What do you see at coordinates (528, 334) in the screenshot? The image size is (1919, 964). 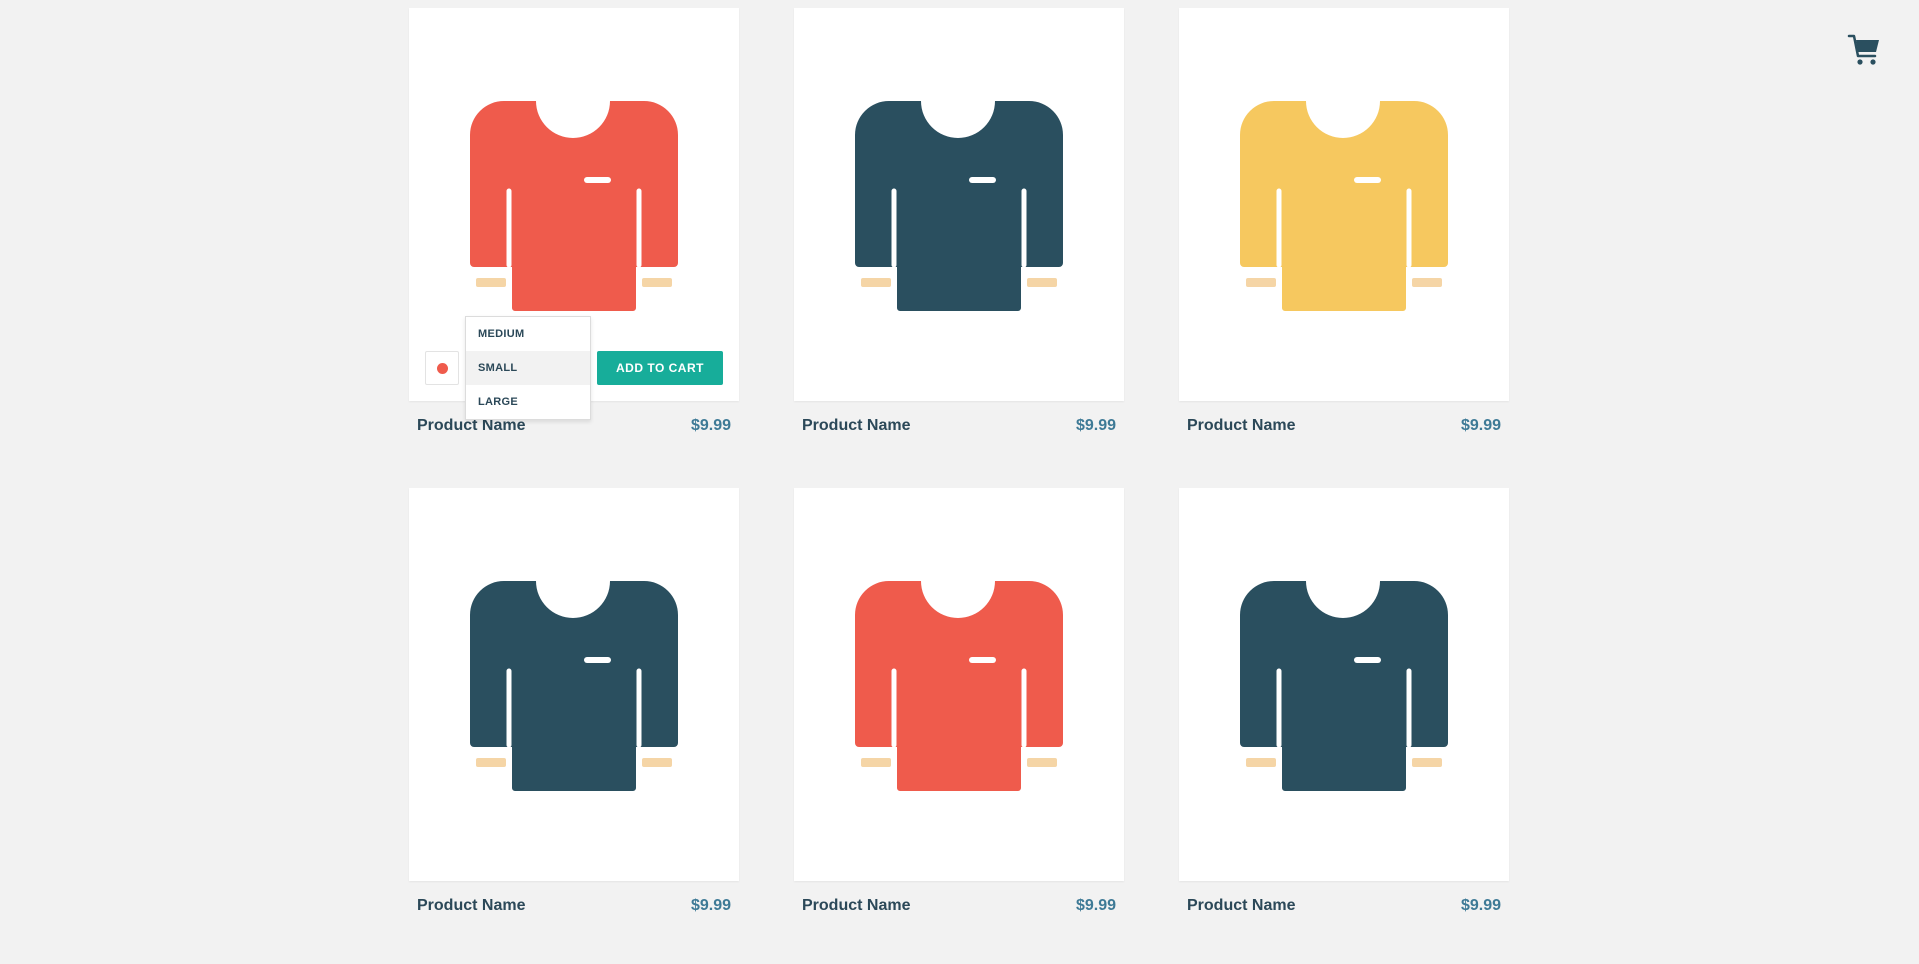 I see `size-option-medium: MEDIUM` at bounding box center [528, 334].